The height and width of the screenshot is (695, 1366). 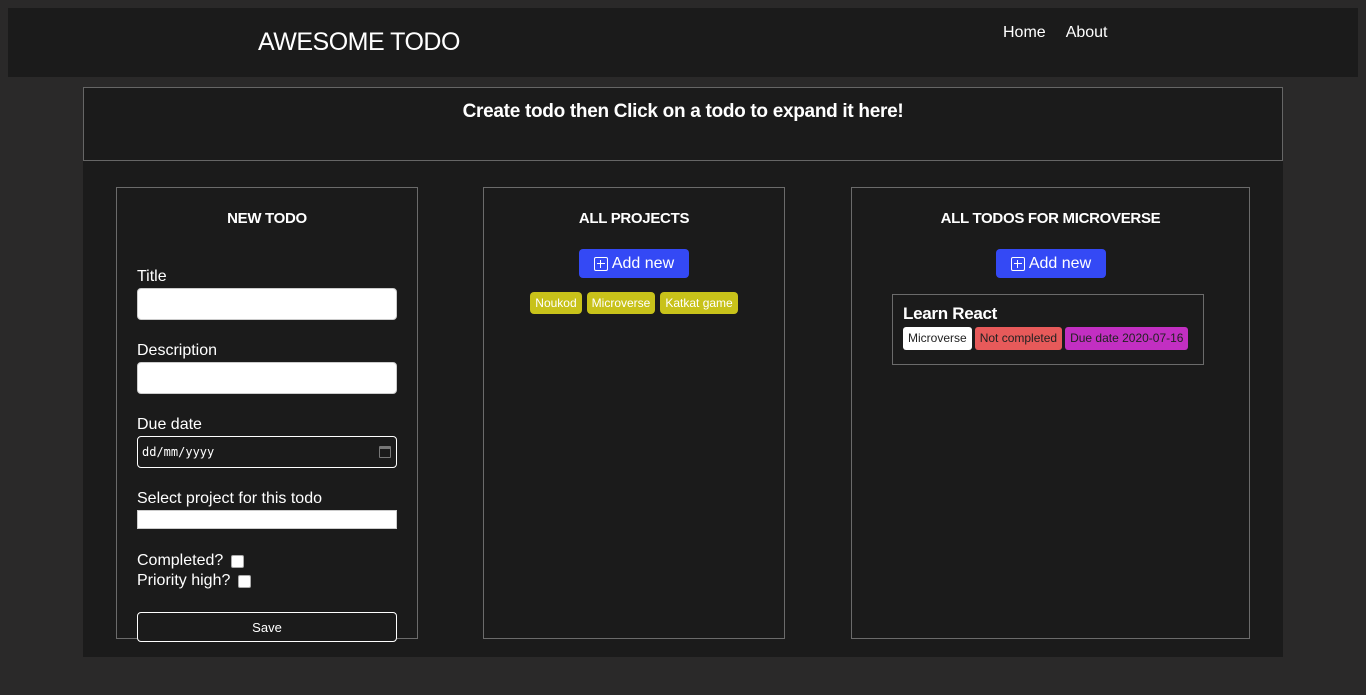 I want to click on priority-row: Priority high?, so click(x=267, y=581).